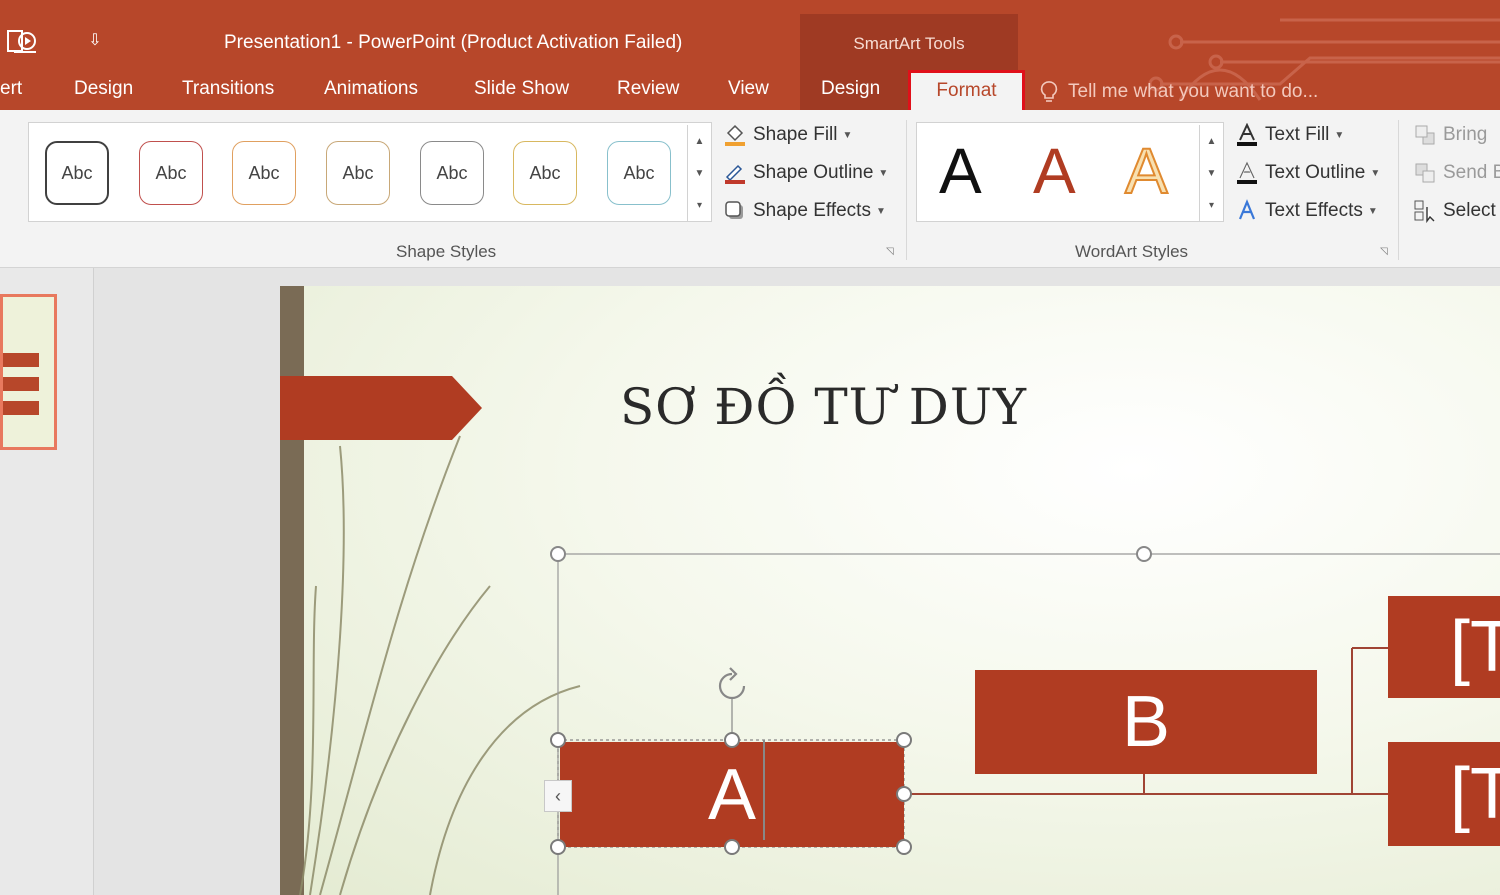 The height and width of the screenshot is (895, 1500). I want to click on contextual-tab-group-label: SmartArt Tools, so click(909, 43).